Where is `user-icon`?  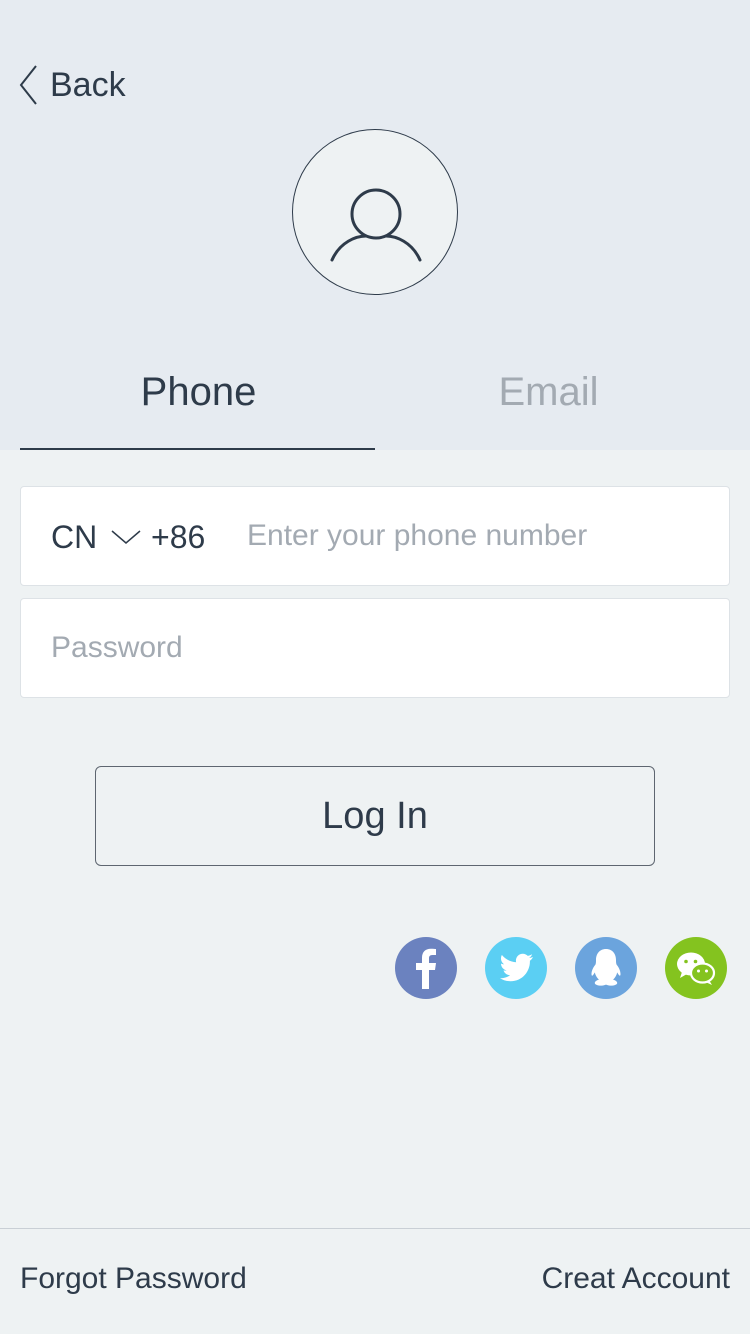 user-icon is located at coordinates (376, 225).